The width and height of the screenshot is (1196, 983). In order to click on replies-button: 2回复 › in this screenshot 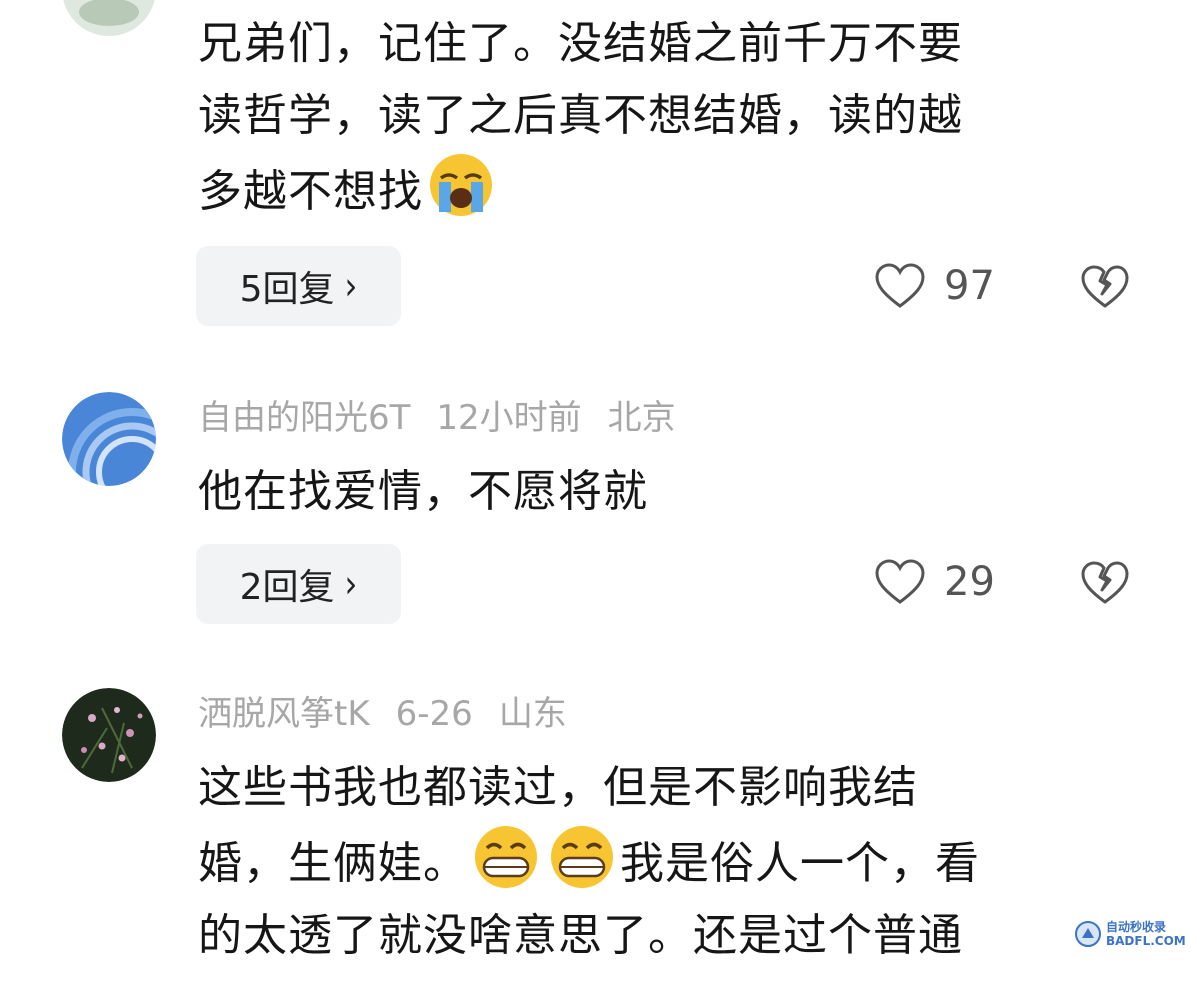, I will do `click(298, 584)`.